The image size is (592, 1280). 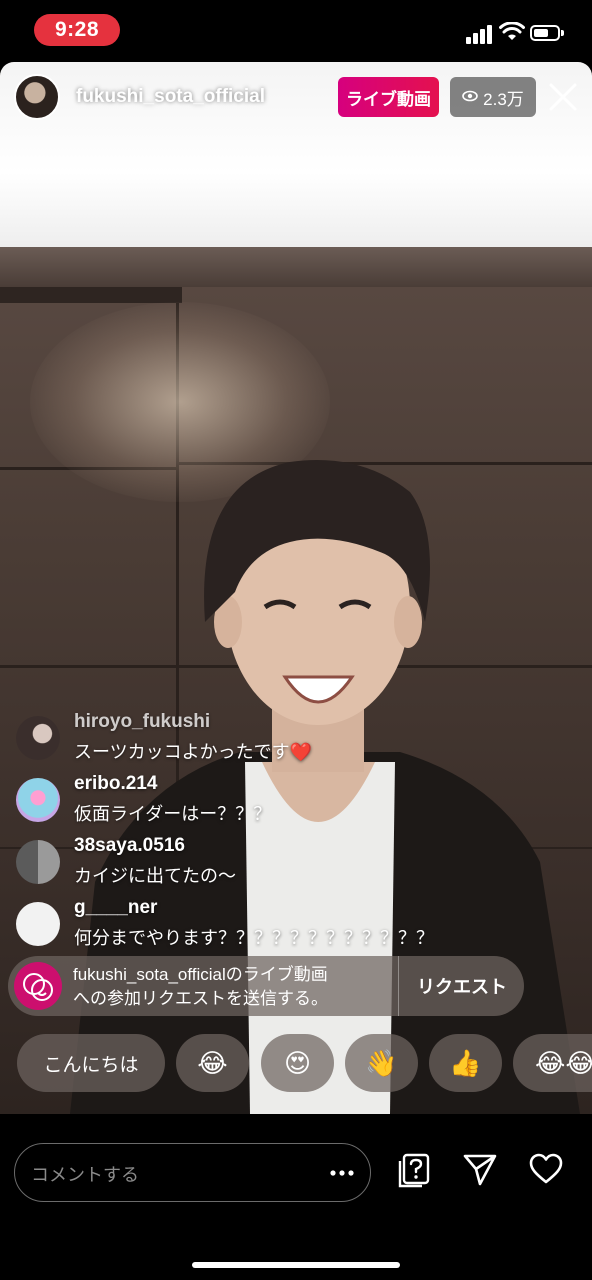 What do you see at coordinates (512, 31) in the screenshot?
I see `wifi-icon` at bounding box center [512, 31].